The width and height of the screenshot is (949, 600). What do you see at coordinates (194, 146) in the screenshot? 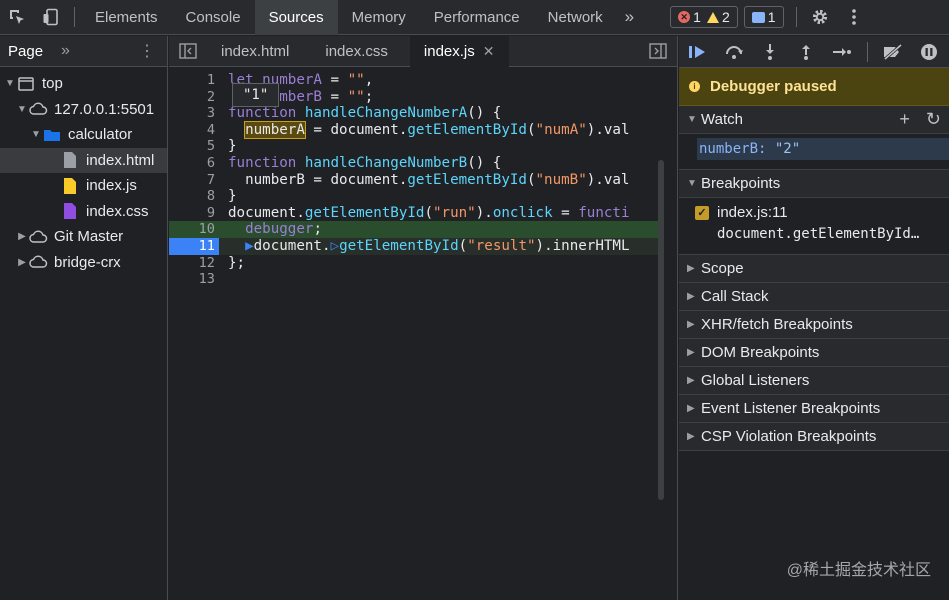
I see `line-number: 5` at bounding box center [194, 146].